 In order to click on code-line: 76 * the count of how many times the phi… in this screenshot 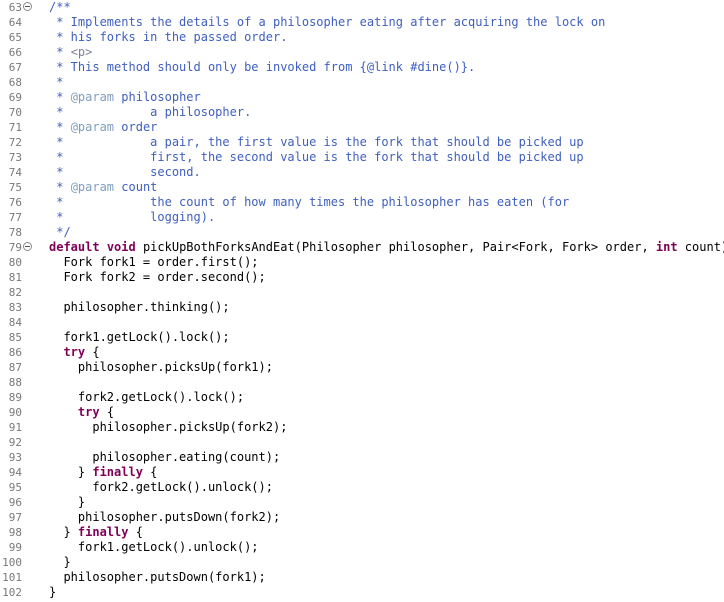, I will do `click(362, 202)`.